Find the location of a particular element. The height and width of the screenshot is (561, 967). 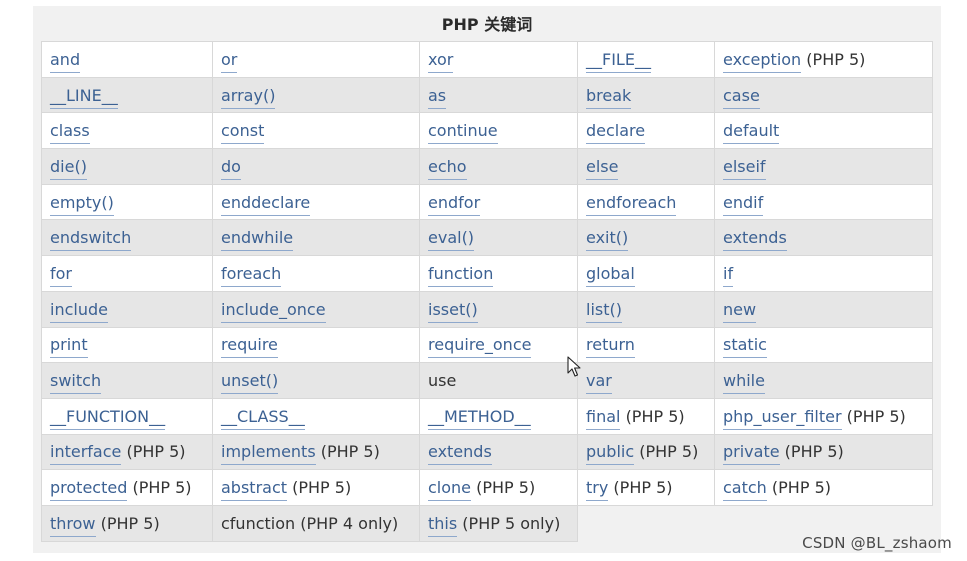

keyword-link: empty() is located at coordinates (82, 204).